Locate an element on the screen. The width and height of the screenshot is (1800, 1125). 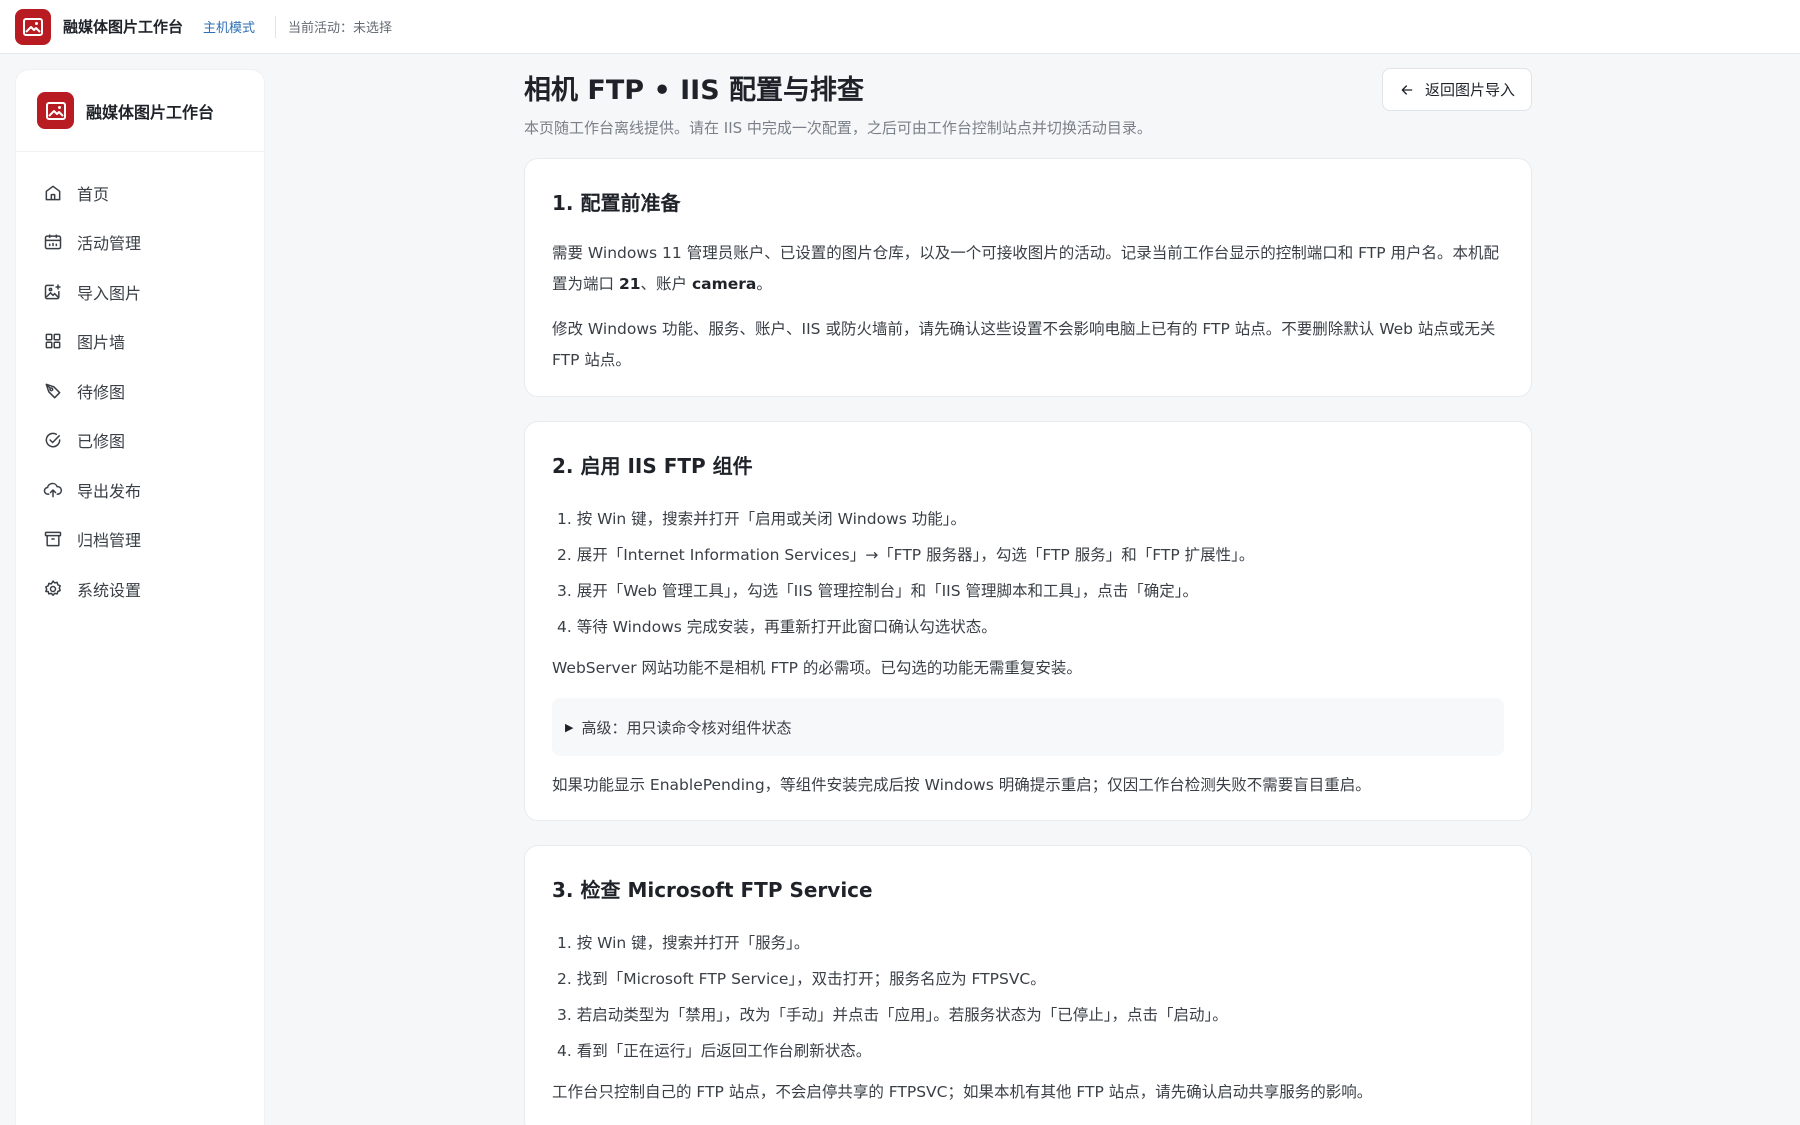
top-bar: 融媒体图片工作台 主机模式 当前活动：未选择 is located at coordinates (900, 27).